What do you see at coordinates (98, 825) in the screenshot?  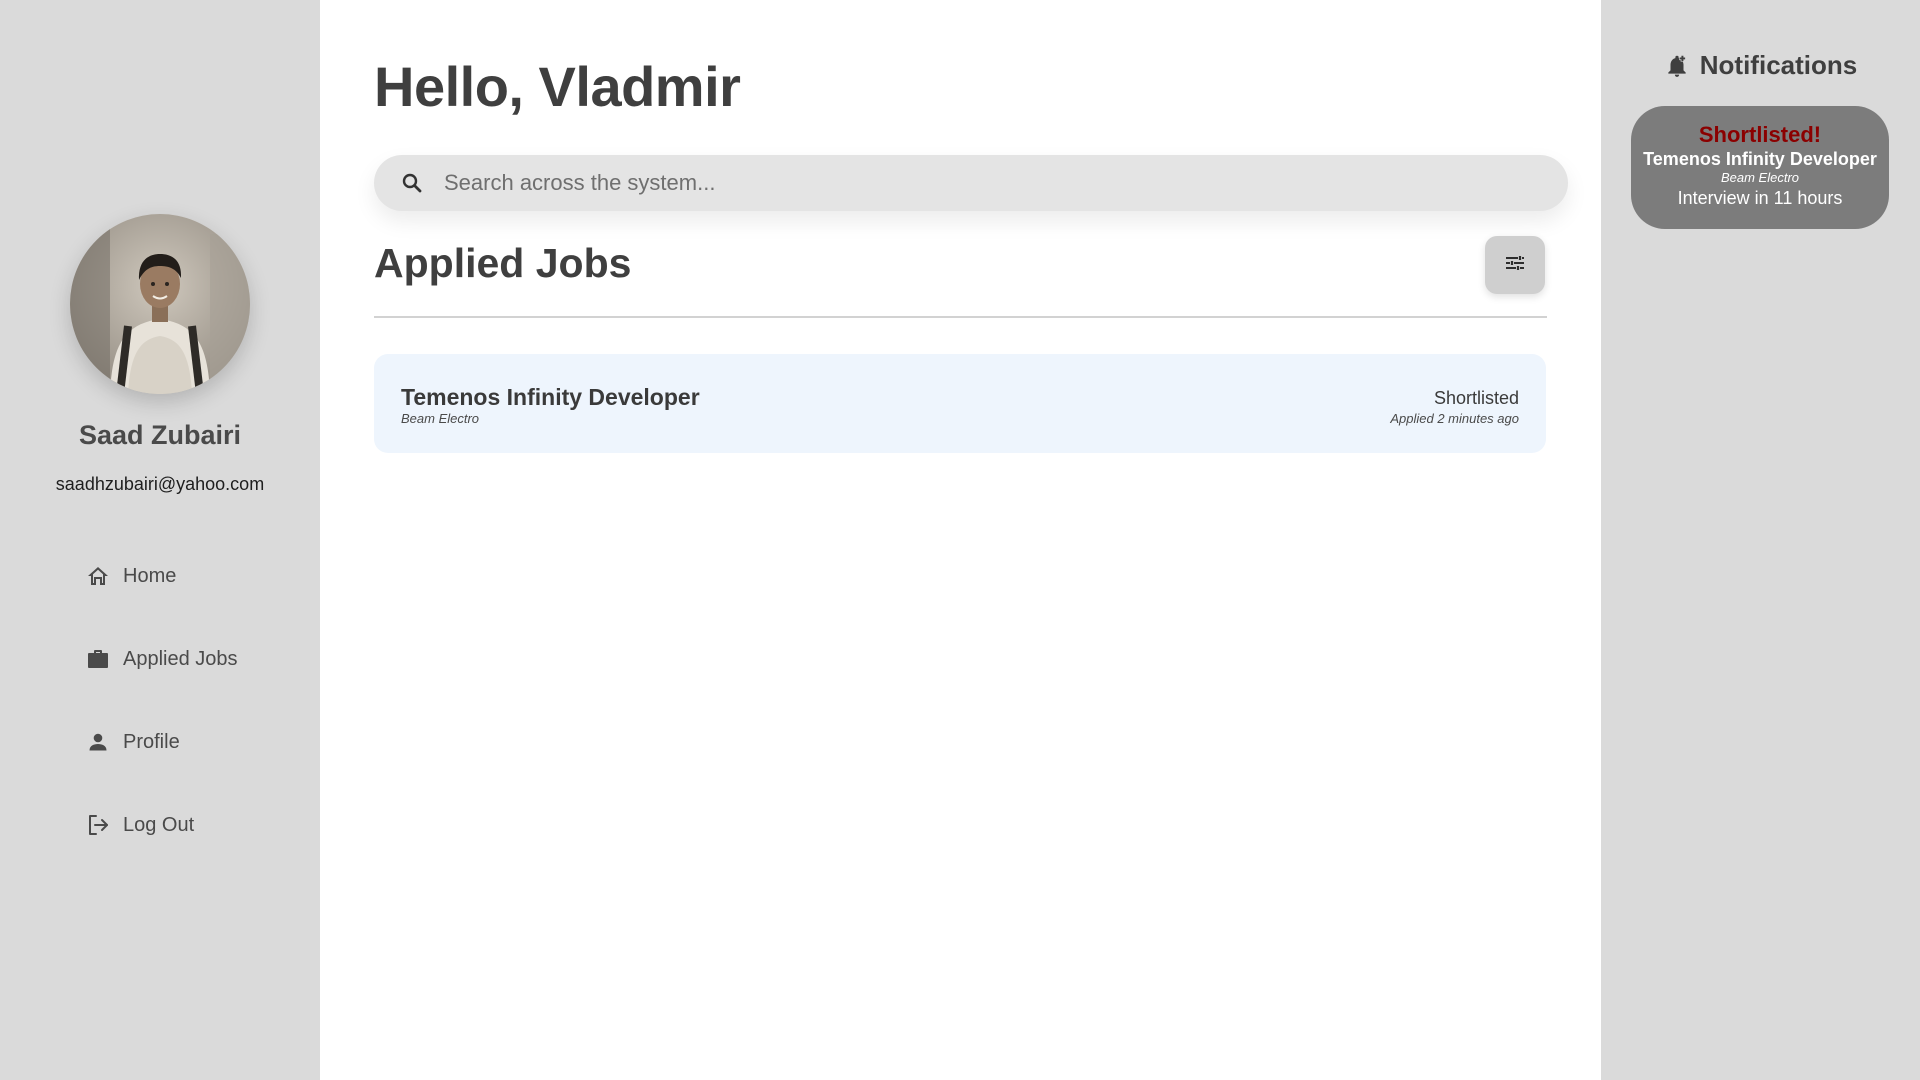 I see `logout-icon` at bounding box center [98, 825].